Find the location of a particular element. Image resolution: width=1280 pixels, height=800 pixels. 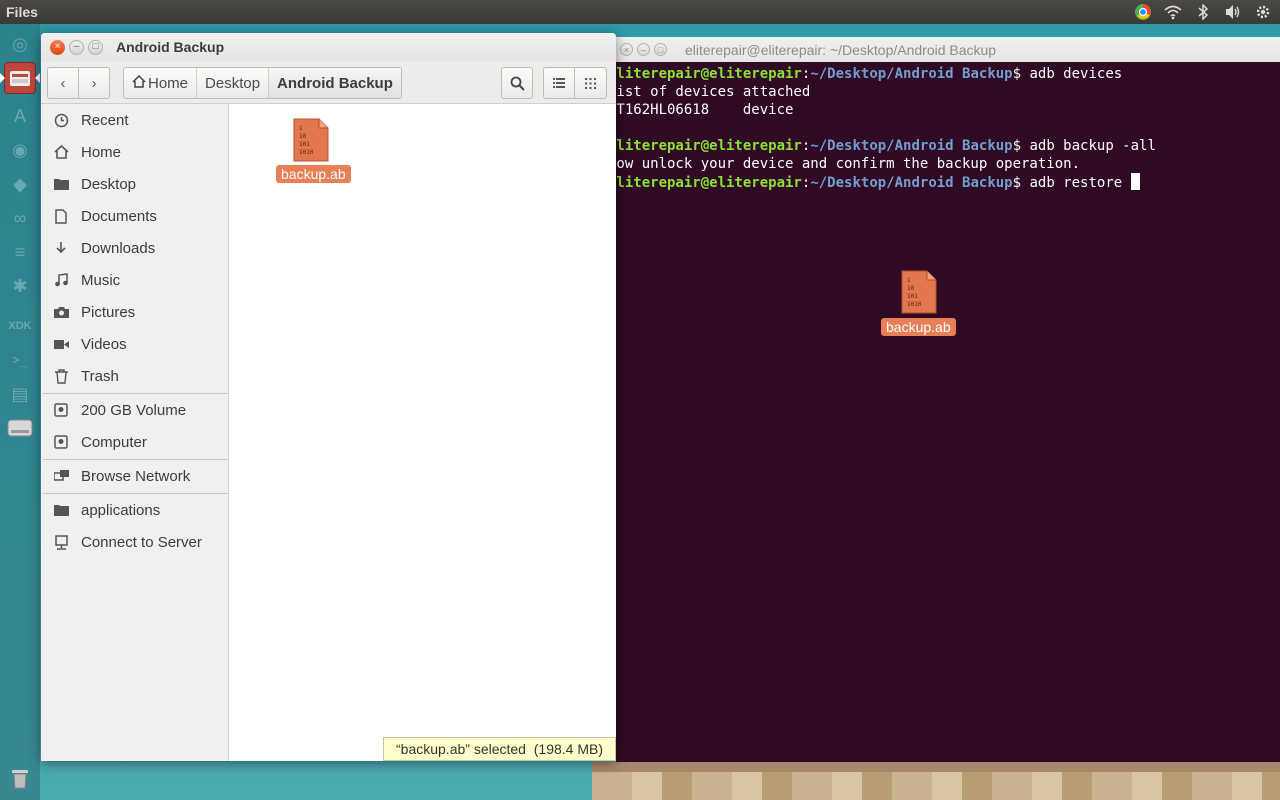

download-icon is located at coordinates (61, 248).